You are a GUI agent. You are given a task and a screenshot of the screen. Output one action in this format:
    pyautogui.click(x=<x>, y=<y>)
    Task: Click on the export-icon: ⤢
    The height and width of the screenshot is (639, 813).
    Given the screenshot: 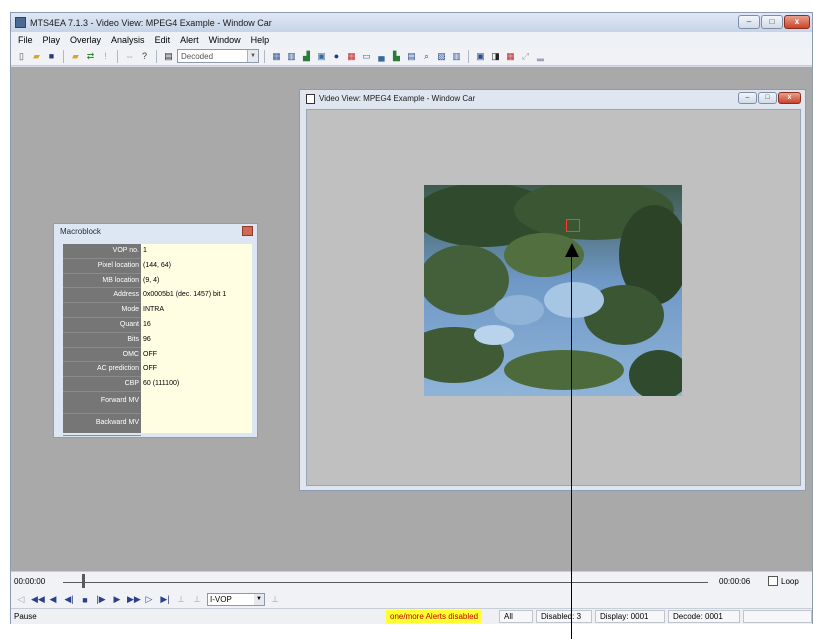 What is the action you would take?
    pyautogui.click(x=525, y=56)
    